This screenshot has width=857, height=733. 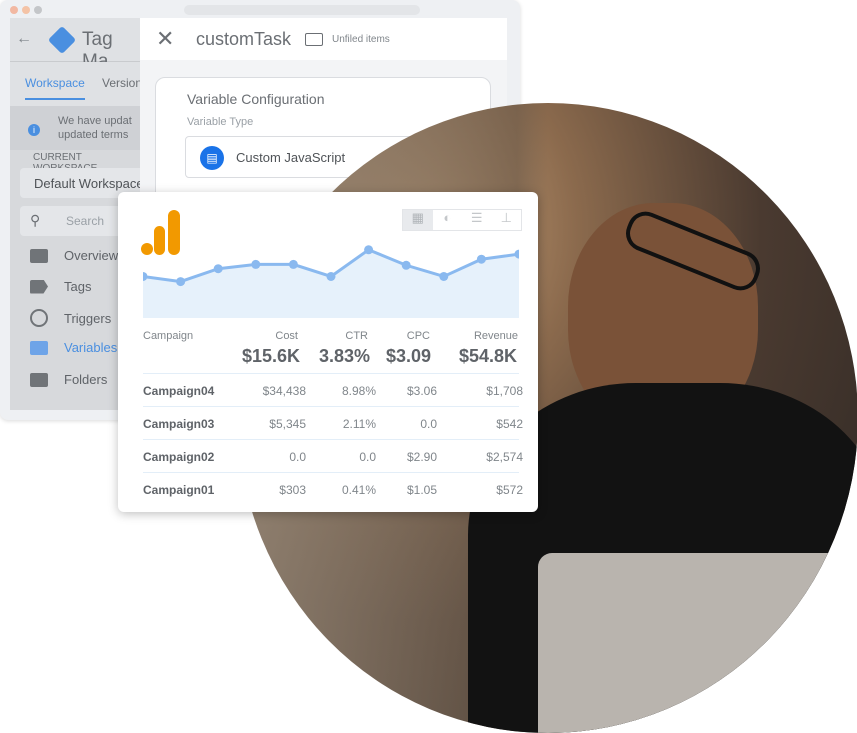 What do you see at coordinates (421, 490) in the screenshot?
I see `cell-value: $1.05` at bounding box center [421, 490].